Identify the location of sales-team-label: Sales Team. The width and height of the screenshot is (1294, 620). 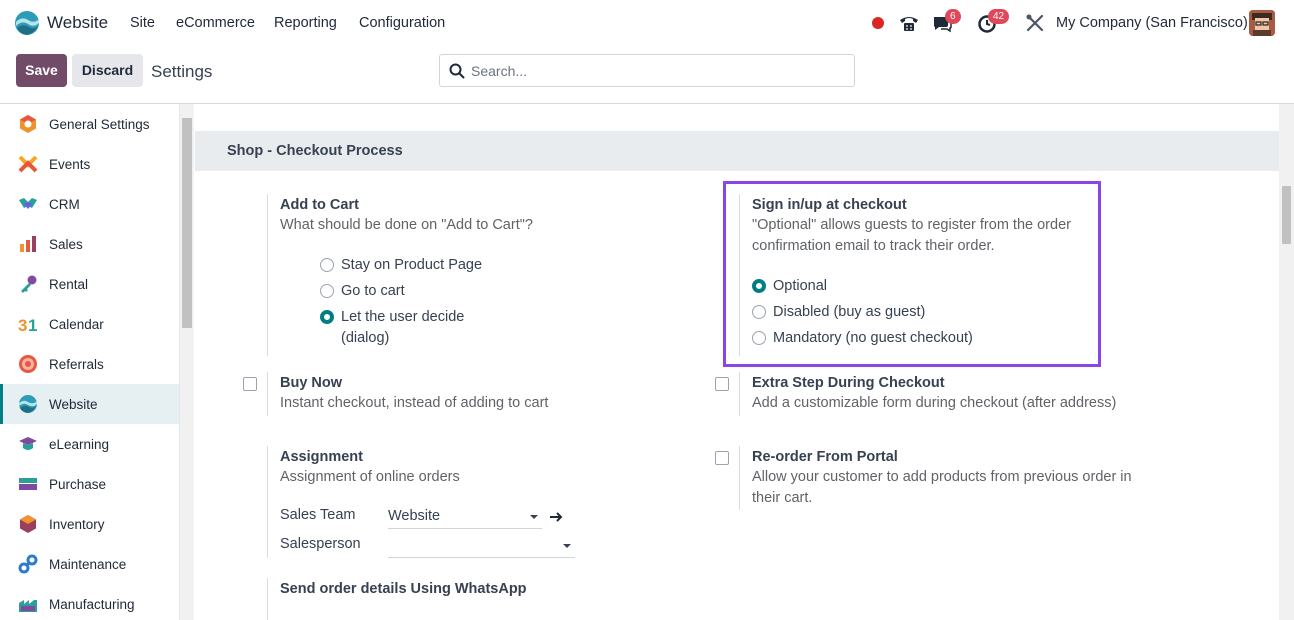
(318, 515).